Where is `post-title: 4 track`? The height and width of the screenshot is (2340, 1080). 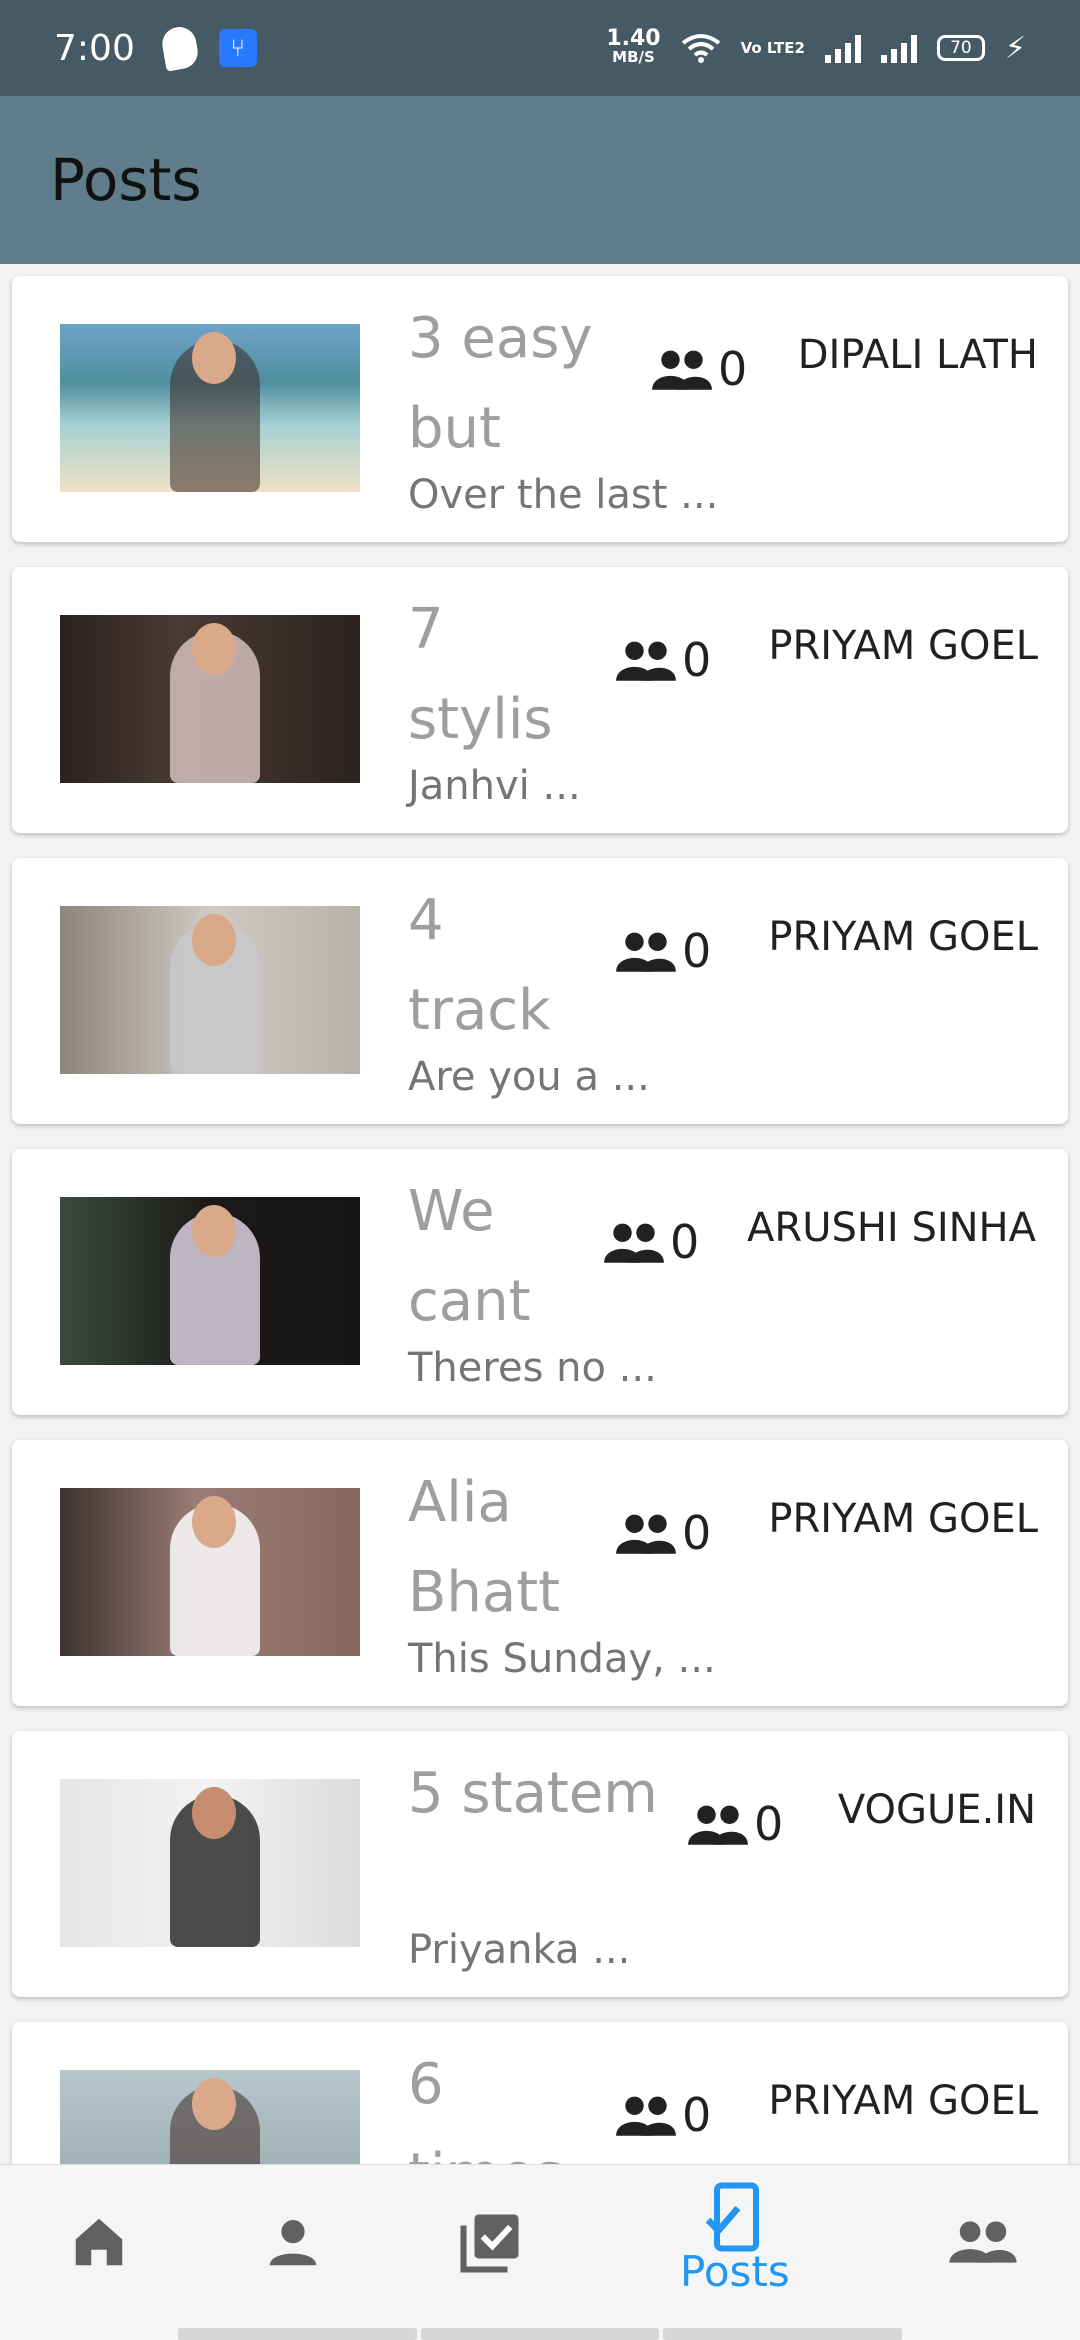
post-title: 4 track is located at coordinates (479, 965).